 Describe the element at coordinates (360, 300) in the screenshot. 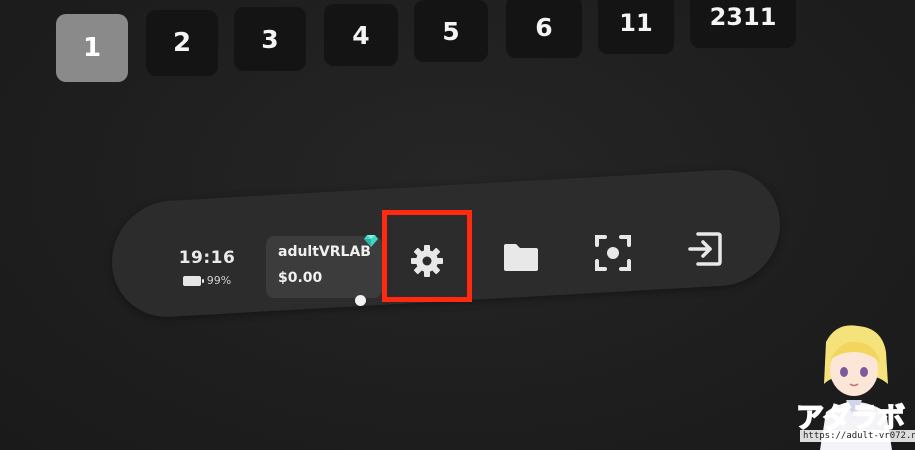

I see `active-indicator-dot` at that location.